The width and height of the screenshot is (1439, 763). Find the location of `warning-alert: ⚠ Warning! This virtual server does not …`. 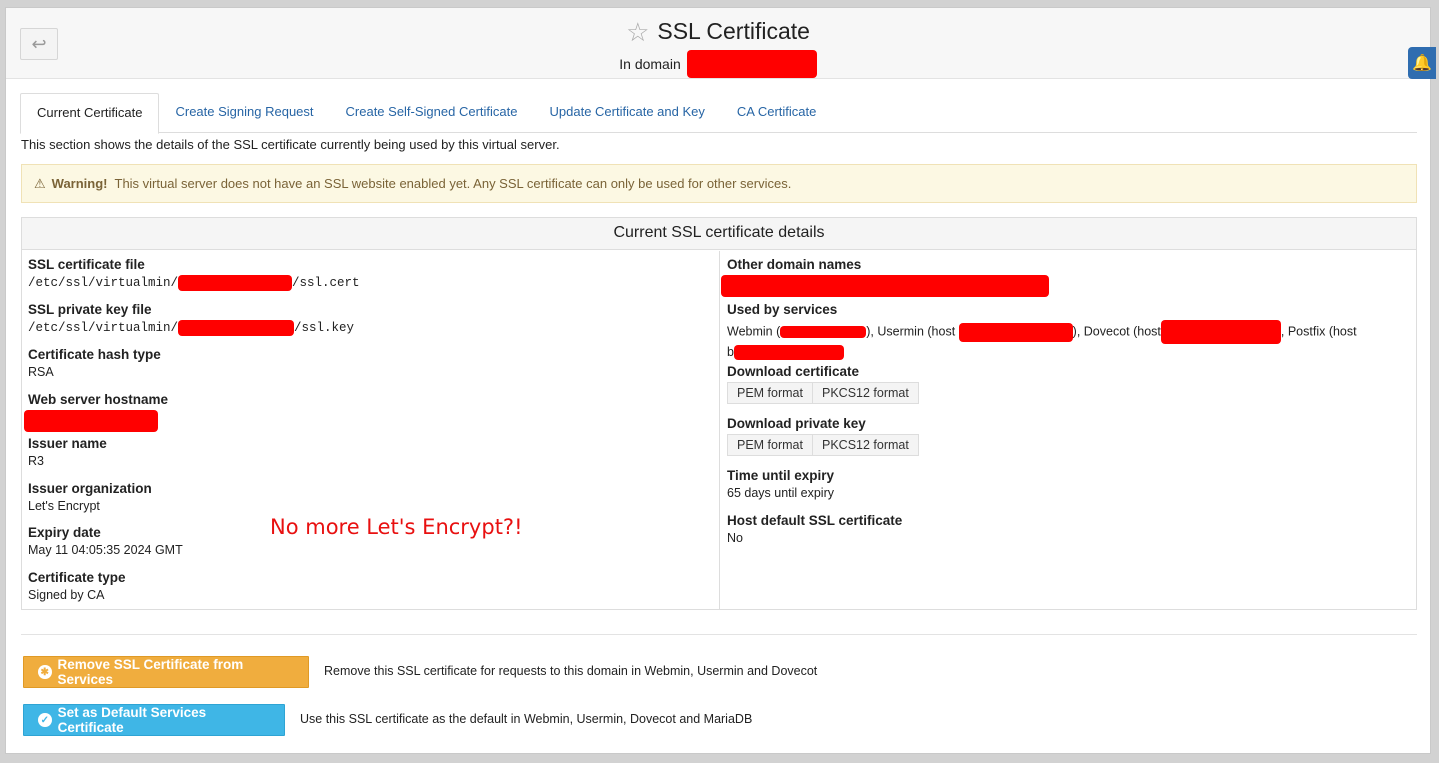

warning-alert: ⚠ Warning! This virtual server does not … is located at coordinates (719, 183).